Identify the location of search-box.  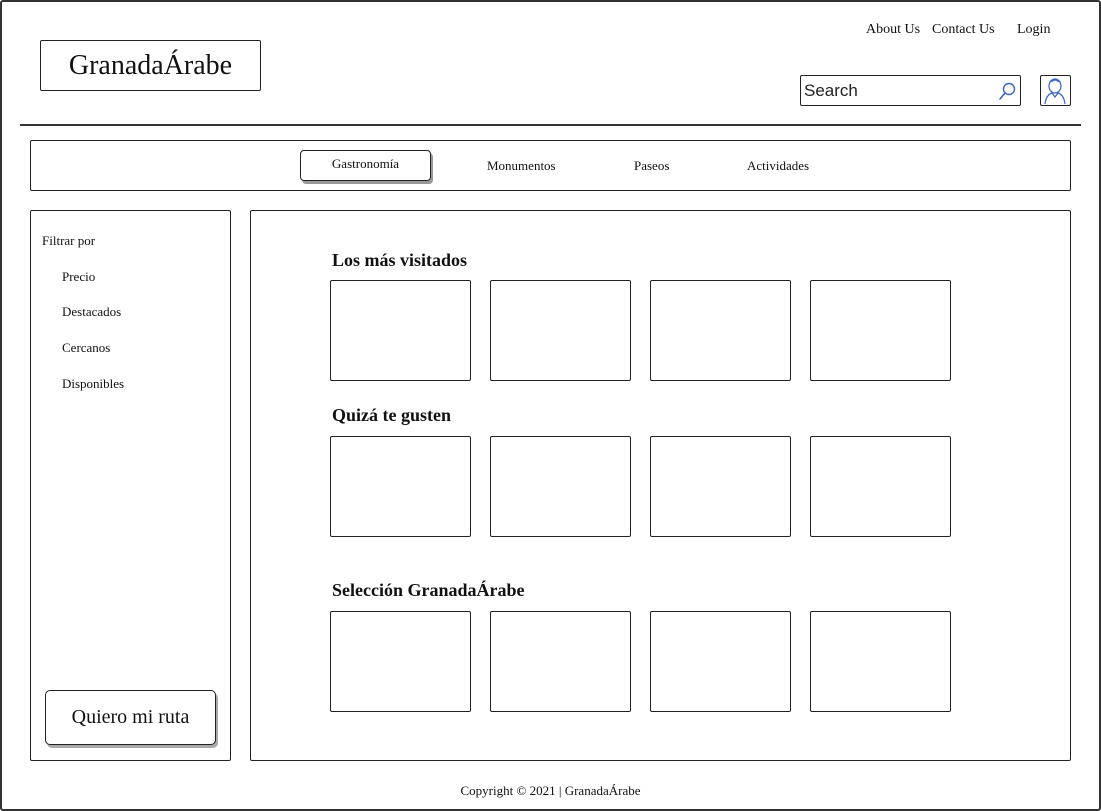
(910, 90).